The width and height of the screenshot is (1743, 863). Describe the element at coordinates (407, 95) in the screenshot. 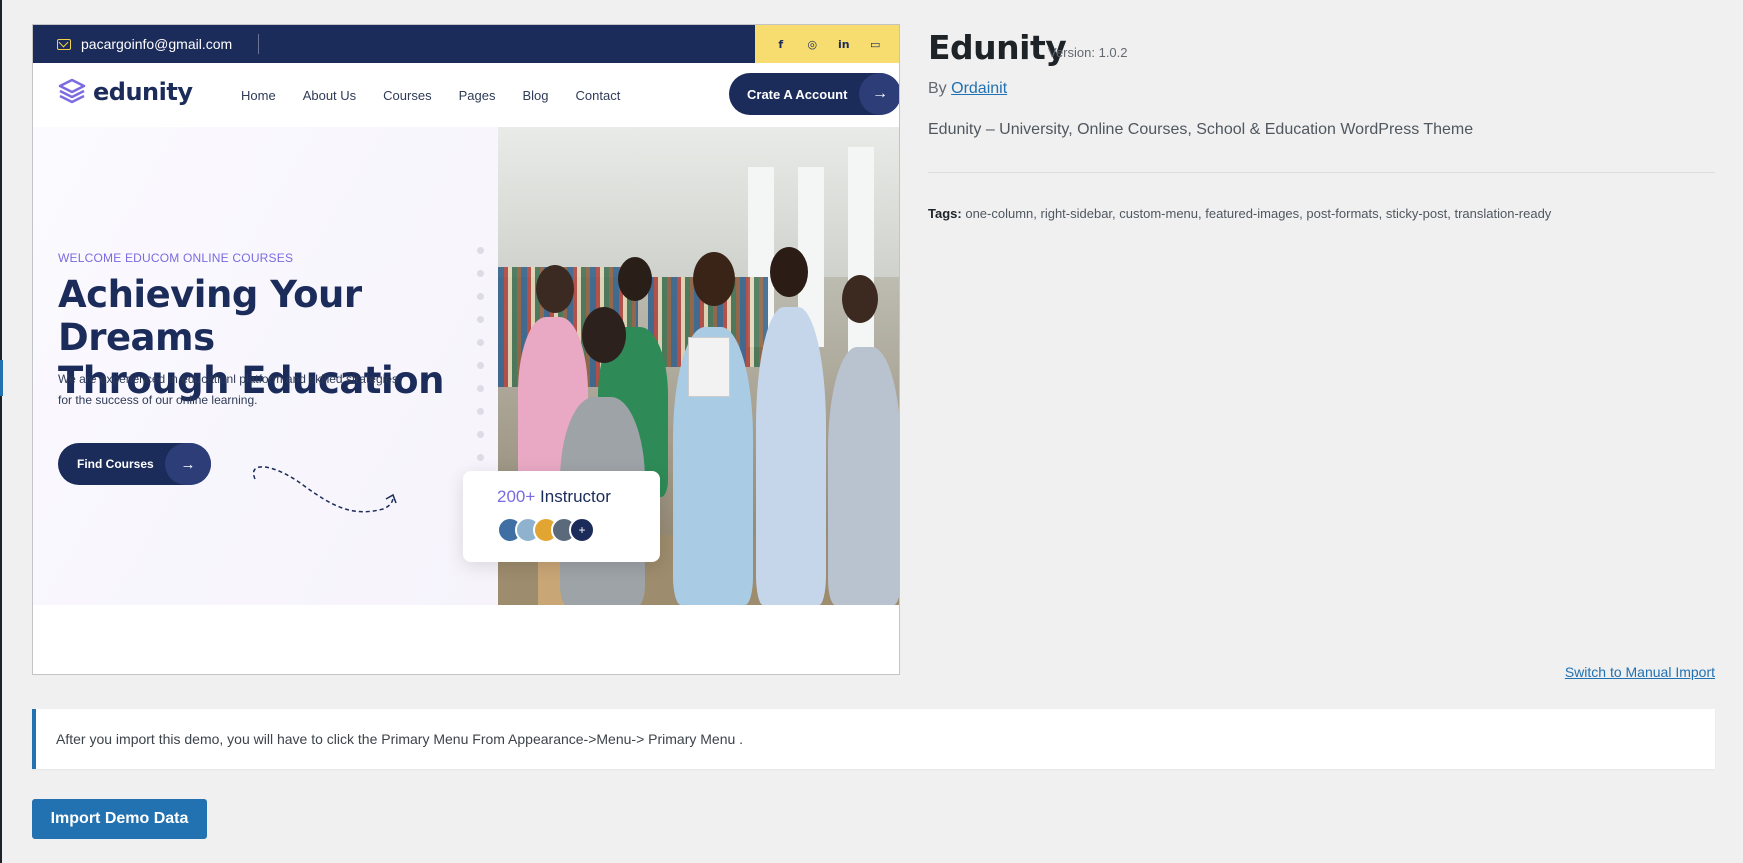

I see `preview-menu-courses: Courses` at that location.